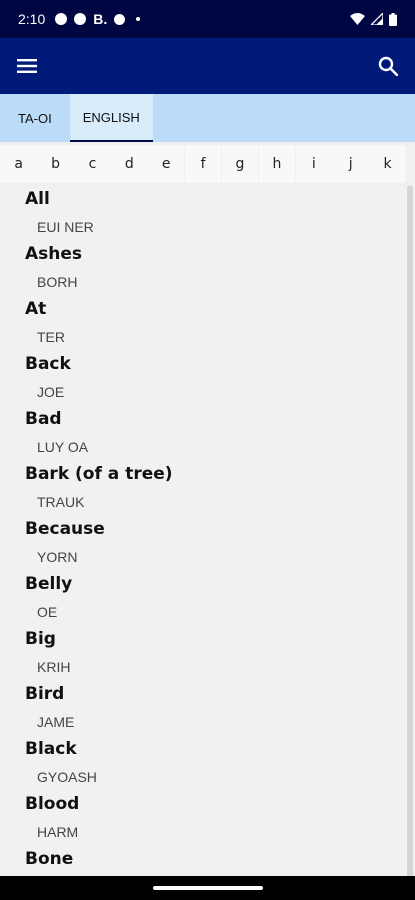  What do you see at coordinates (129, 164) in the screenshot?
I see `alphabet-letter-d: d` at bounding box center [129, 164].